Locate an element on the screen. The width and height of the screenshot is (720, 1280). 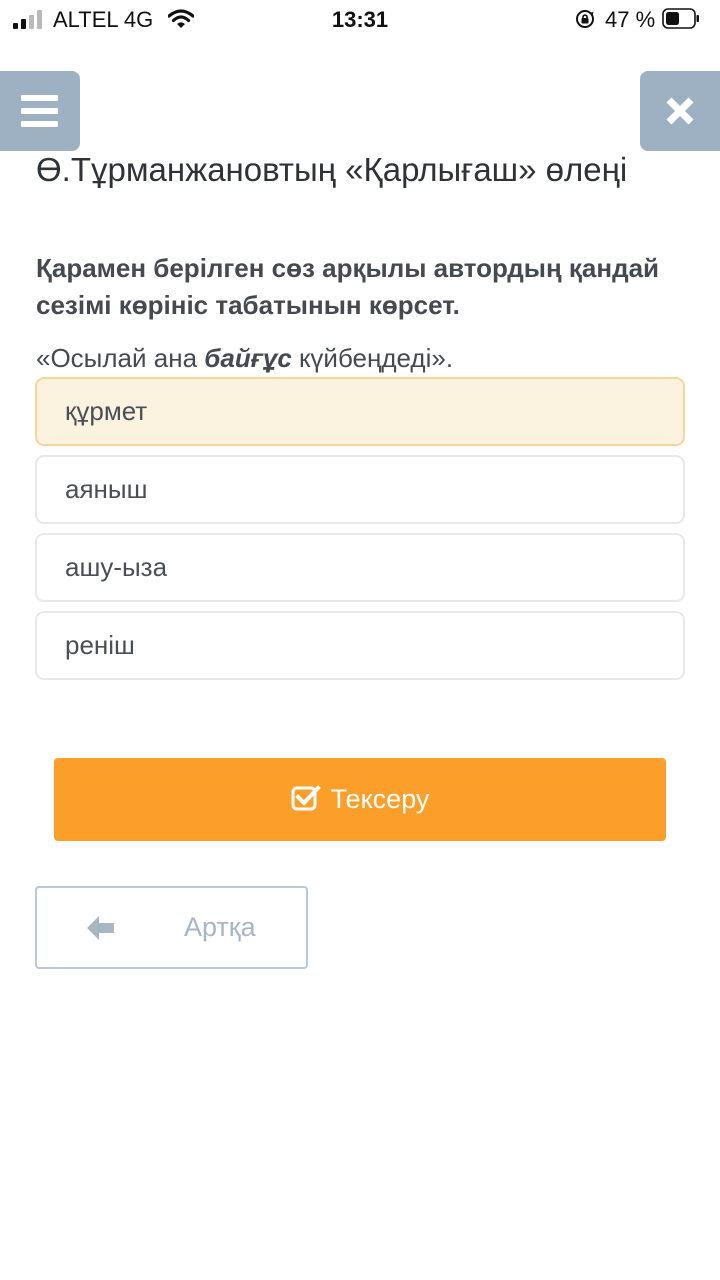
check-button: Тексеру is located at coordinates (360, 799).